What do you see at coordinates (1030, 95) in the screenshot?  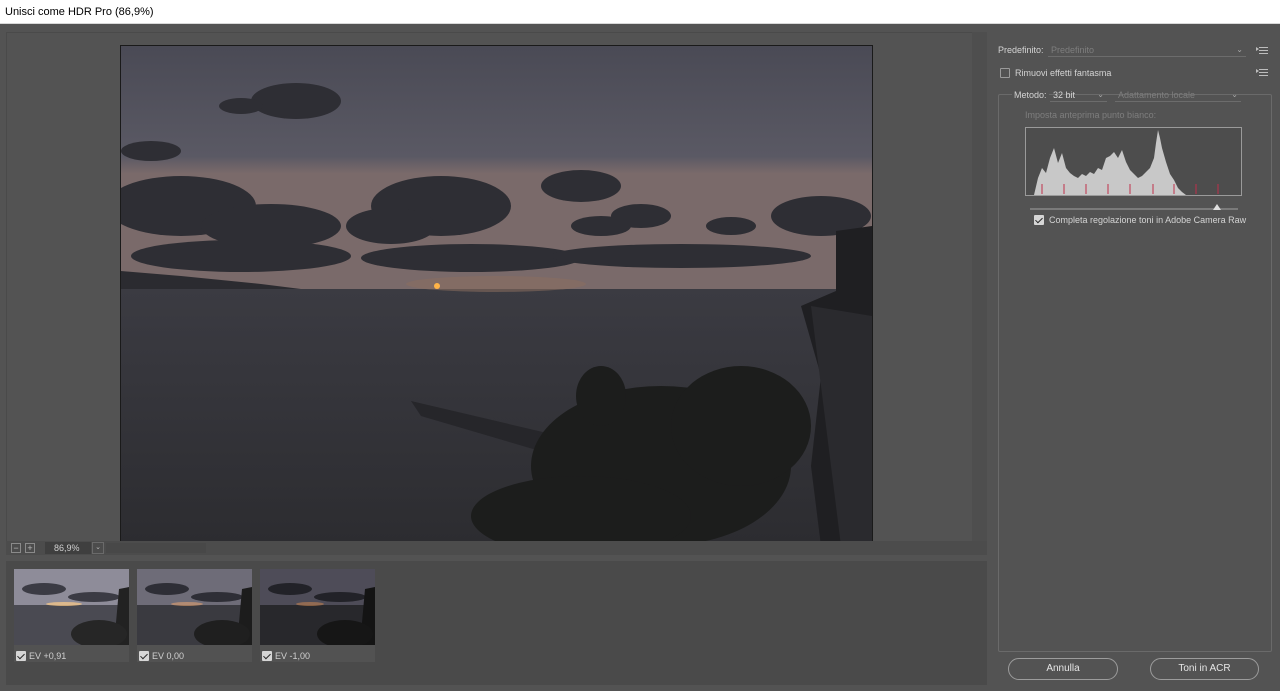 I see `method-label: Metodo:` at bounding box center [1030, 95].